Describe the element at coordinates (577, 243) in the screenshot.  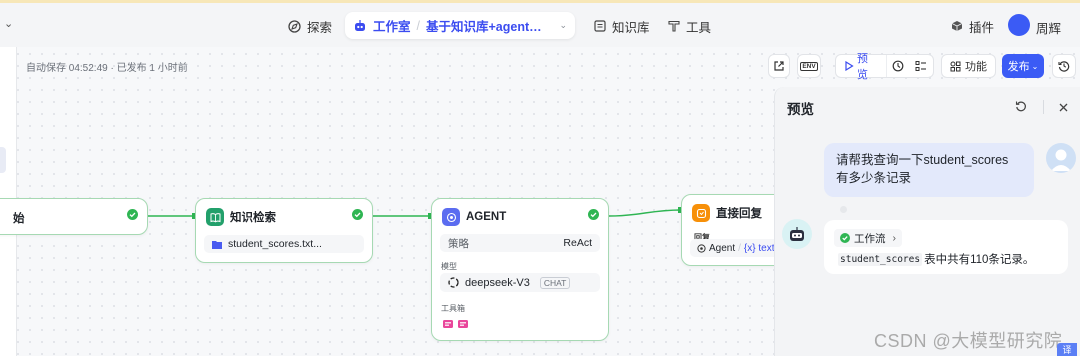
I see `agent-strategy-value: ReAct` at that location.